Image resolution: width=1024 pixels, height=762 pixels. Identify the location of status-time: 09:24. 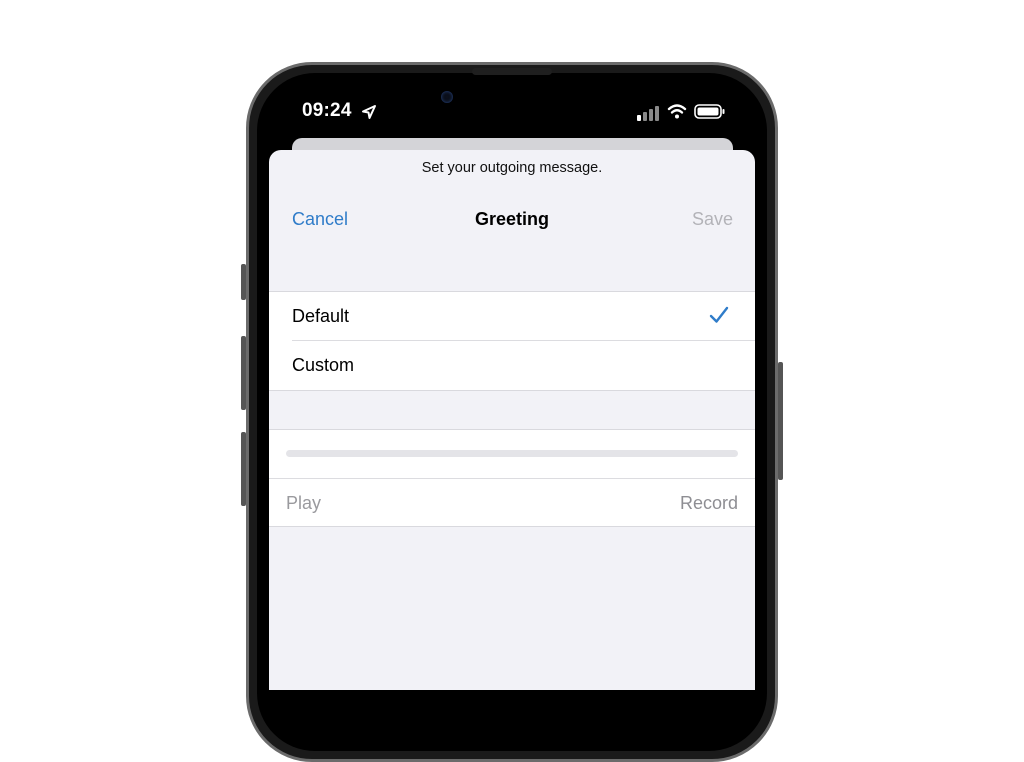
(327, 110).